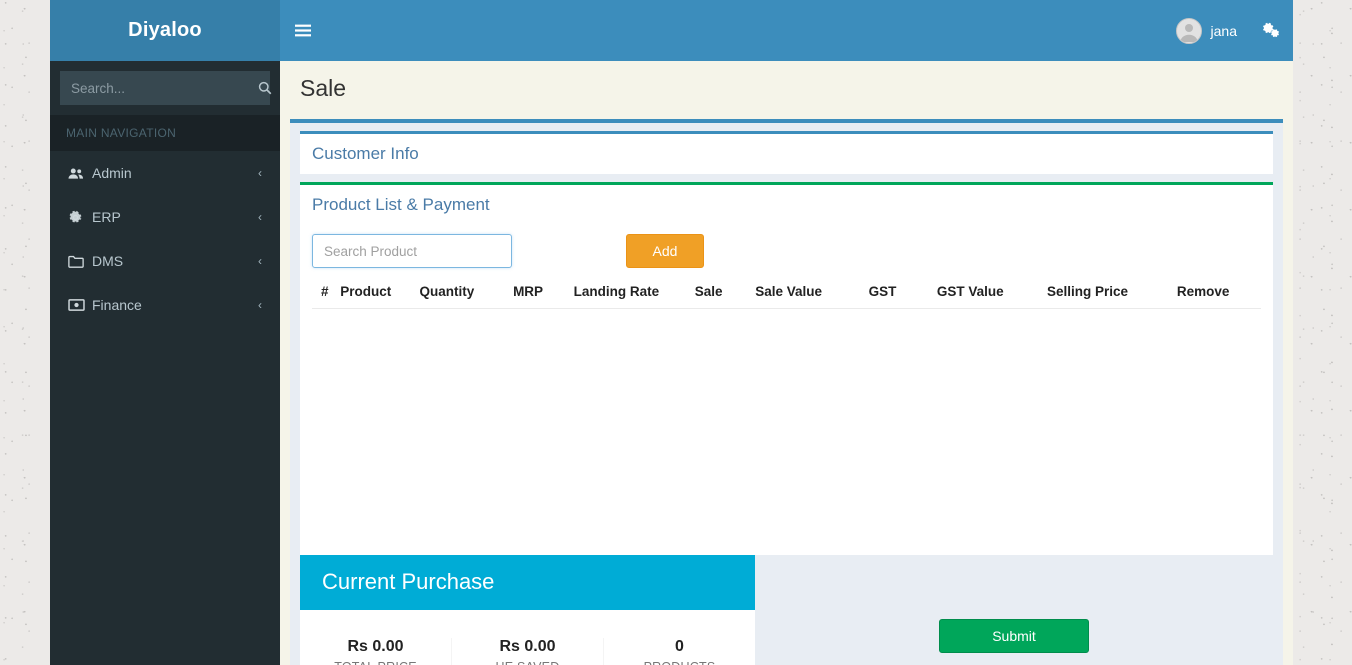 Image resolution: width=1352 pixels, height=665 pixels. Describe the element at coordinates (808, 293) in the screenshot. I see `column-sale-value: Sale Value` at that location.